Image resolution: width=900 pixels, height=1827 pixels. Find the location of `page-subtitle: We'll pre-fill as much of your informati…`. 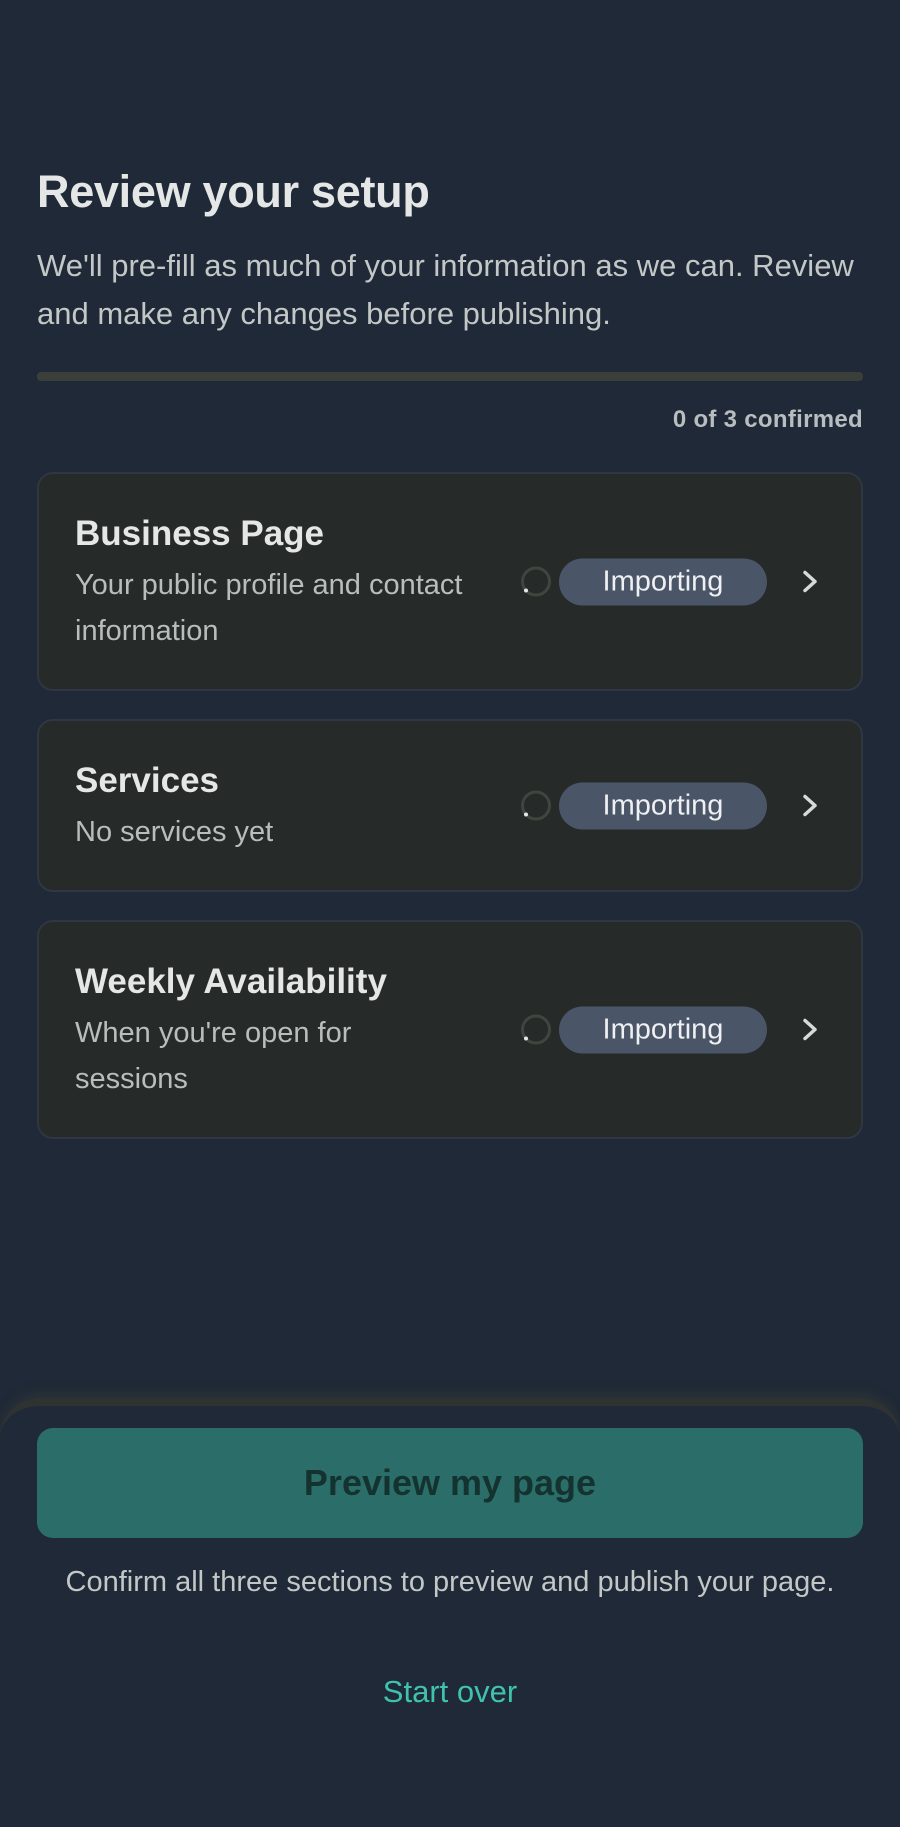

page-subtitle: We'll pre-fill as much of your informati… is located at coordinates (445, 289).